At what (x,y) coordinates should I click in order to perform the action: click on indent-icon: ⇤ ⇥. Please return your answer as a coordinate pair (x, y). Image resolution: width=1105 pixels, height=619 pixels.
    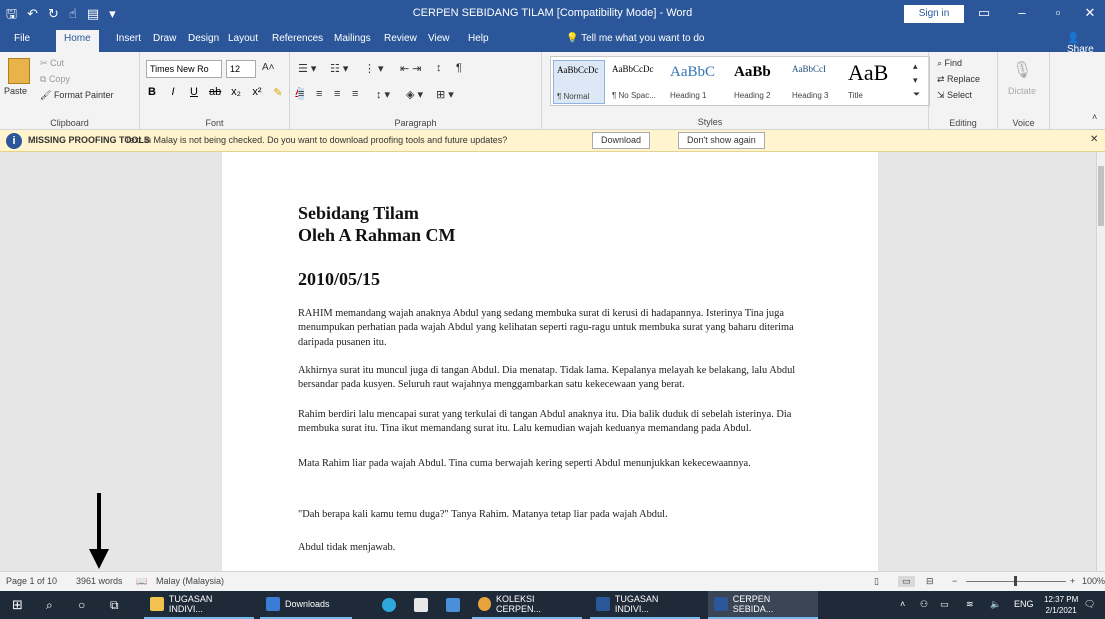
    Looking at the image, I should click on (411, 68).